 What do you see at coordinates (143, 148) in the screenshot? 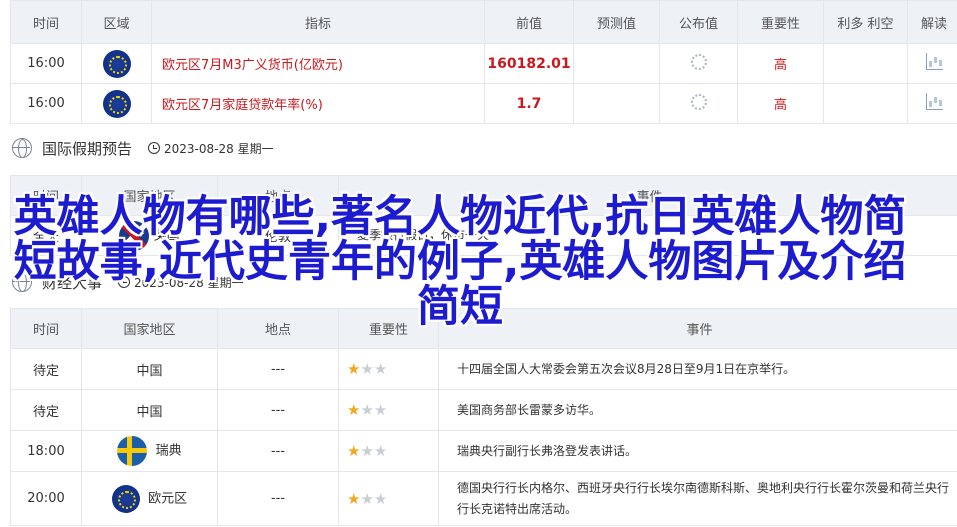
I see `holiday-section-header: 国际假期预告 2023-08-28 星期一` at bounding box center [143, 148].